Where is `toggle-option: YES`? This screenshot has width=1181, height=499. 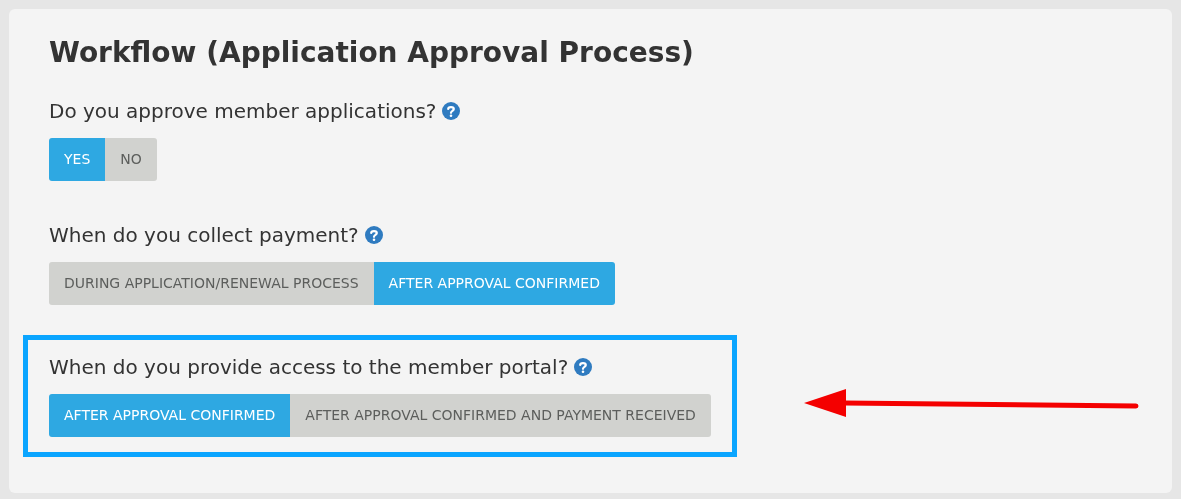
toggle-option: YES is located at coordinates (77, 159).